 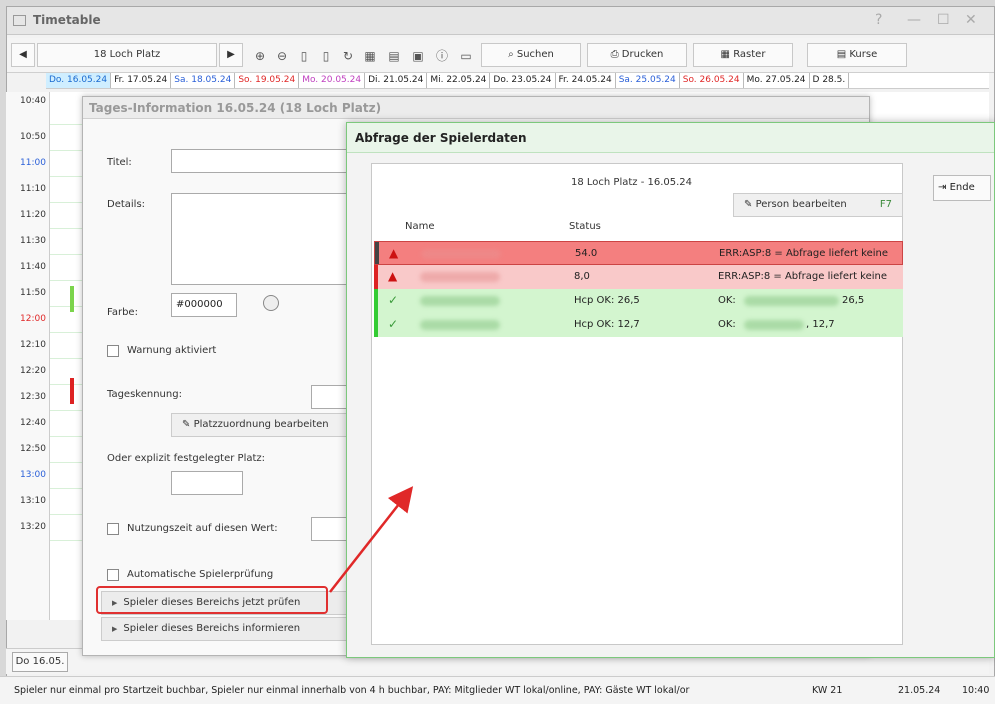 I want to click on date-tab: Sa. 25.05.24, so click(x=648, y=80).